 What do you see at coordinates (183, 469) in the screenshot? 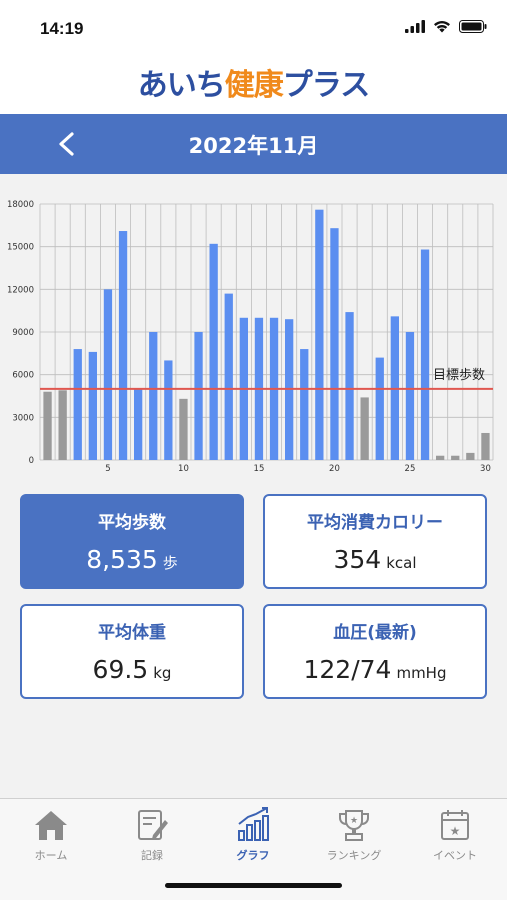
I see `chart-x-tick-label: 10` at bounding box center [183, 469].